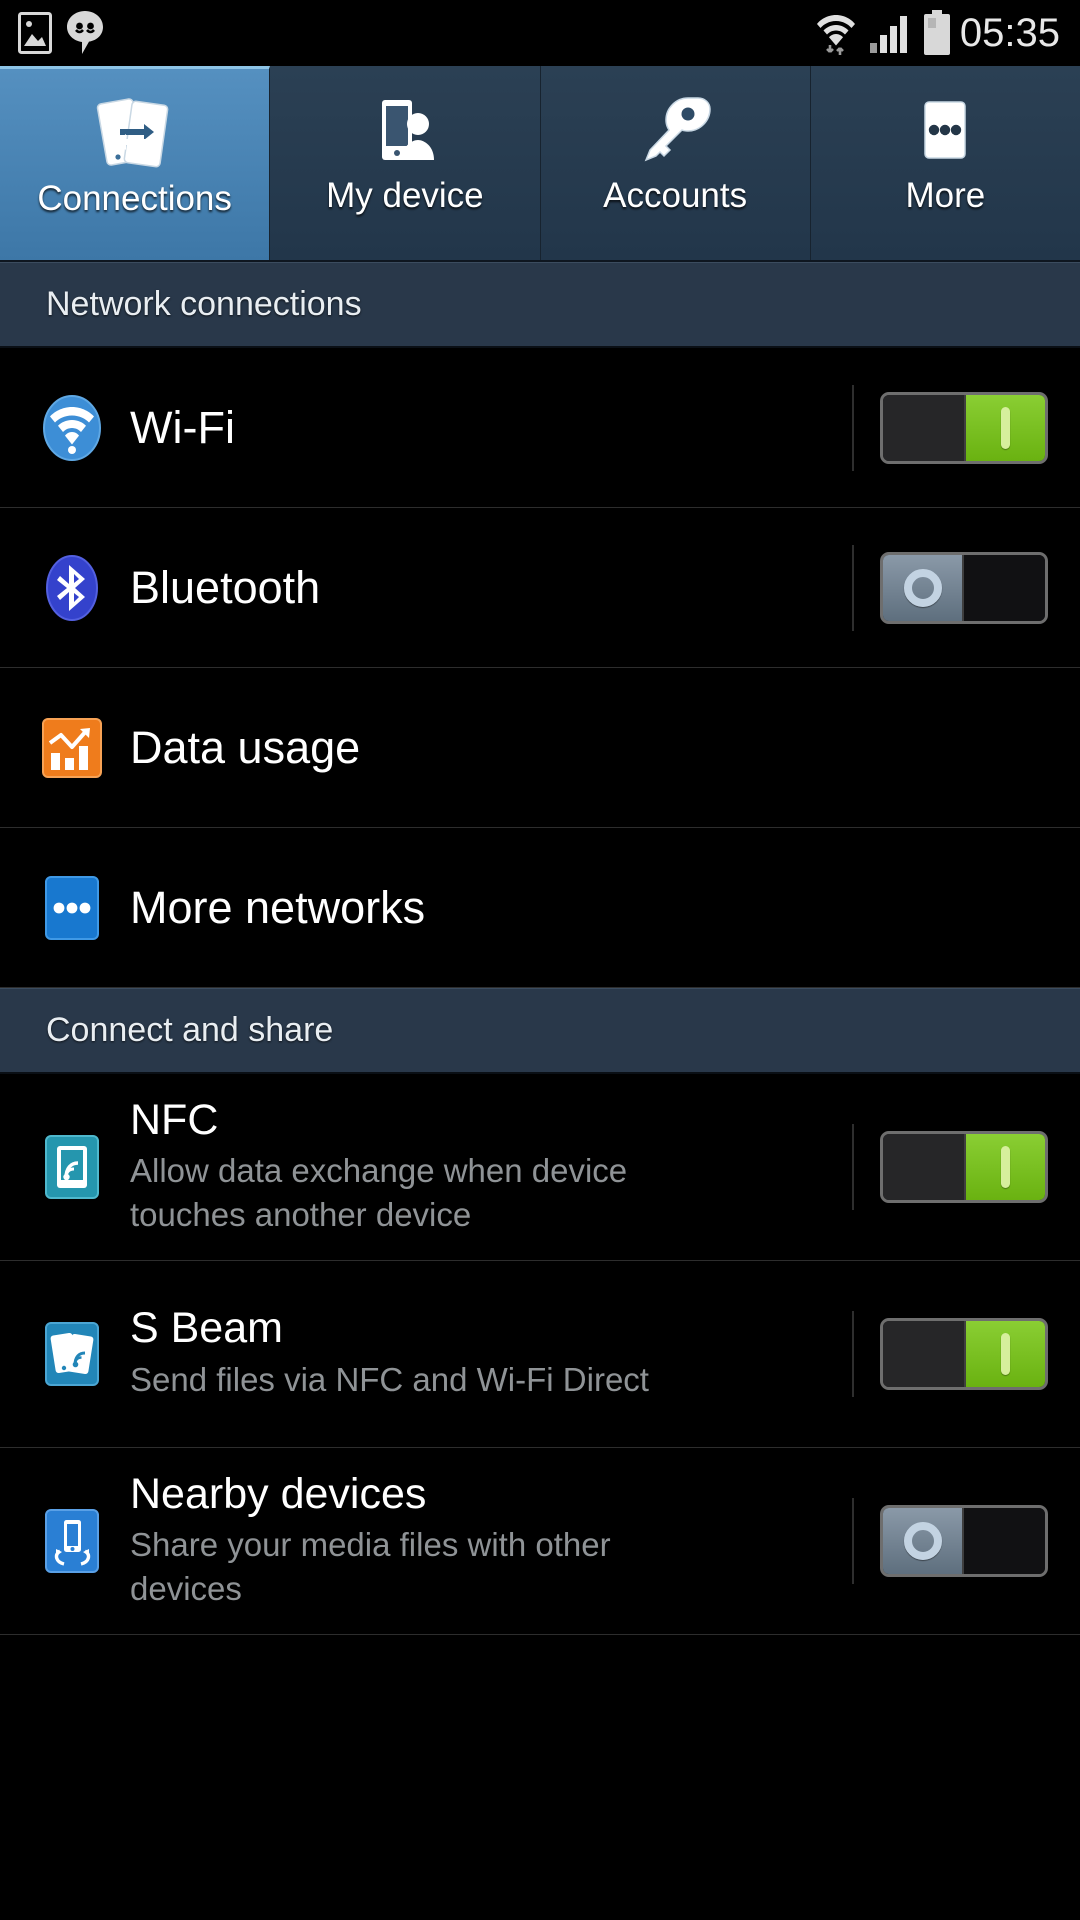 The height and width of the screenshot is (1920, 1080). Describe the element at coordinates (61, 33) in the screenshot. I see `status-bar-left-icons` at that location.